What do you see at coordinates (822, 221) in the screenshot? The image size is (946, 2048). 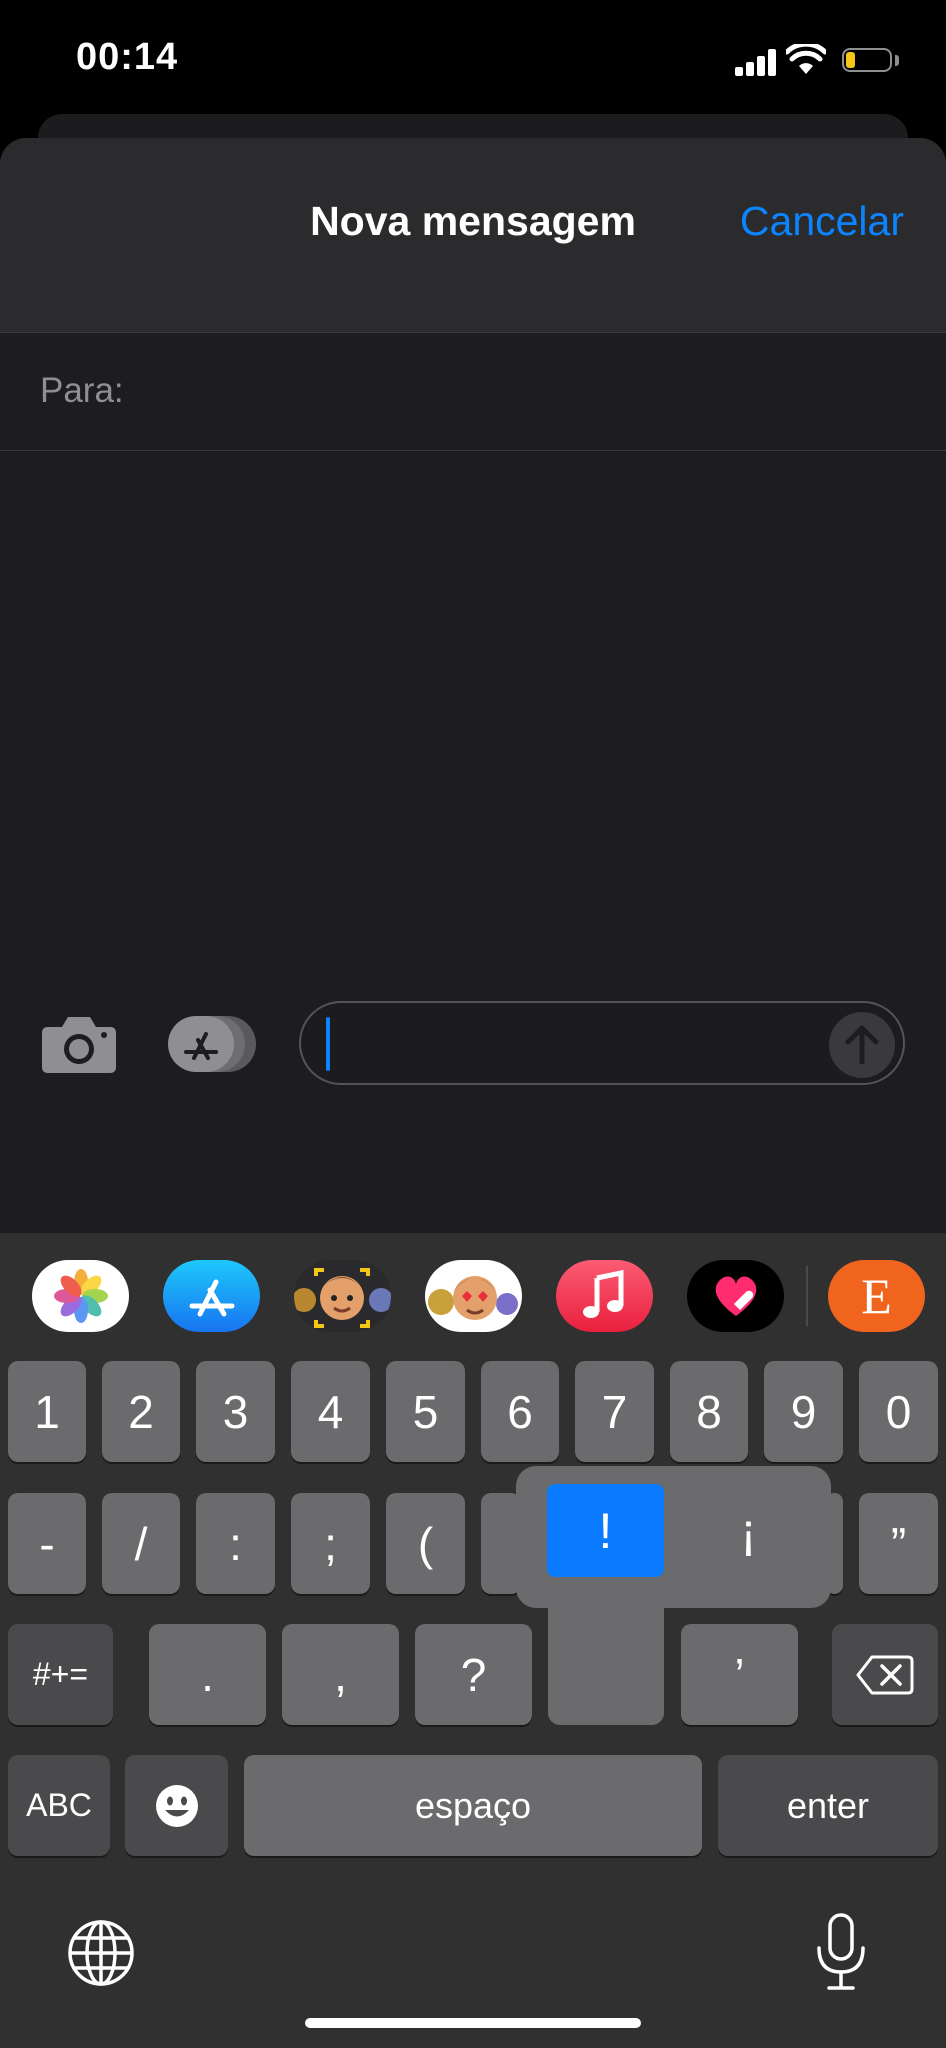 I see `cancel-button: Cancelar` at bounding box center [822, 221].